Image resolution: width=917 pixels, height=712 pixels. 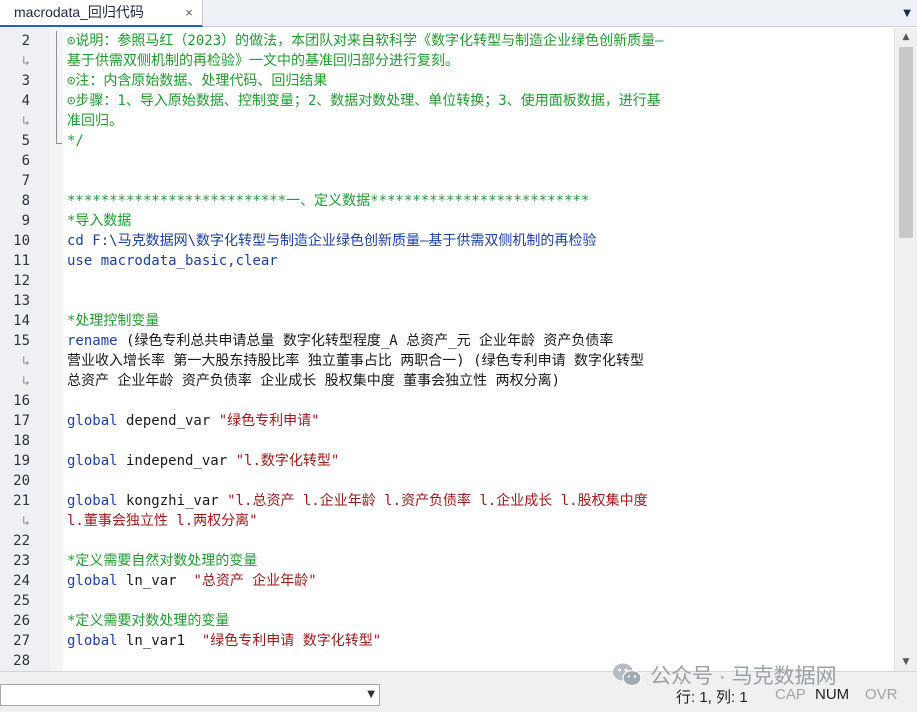 What do you see at coordinates (25, 101) in the screenshot?
I see `line-number: 4` at bounding box center [25, 101].